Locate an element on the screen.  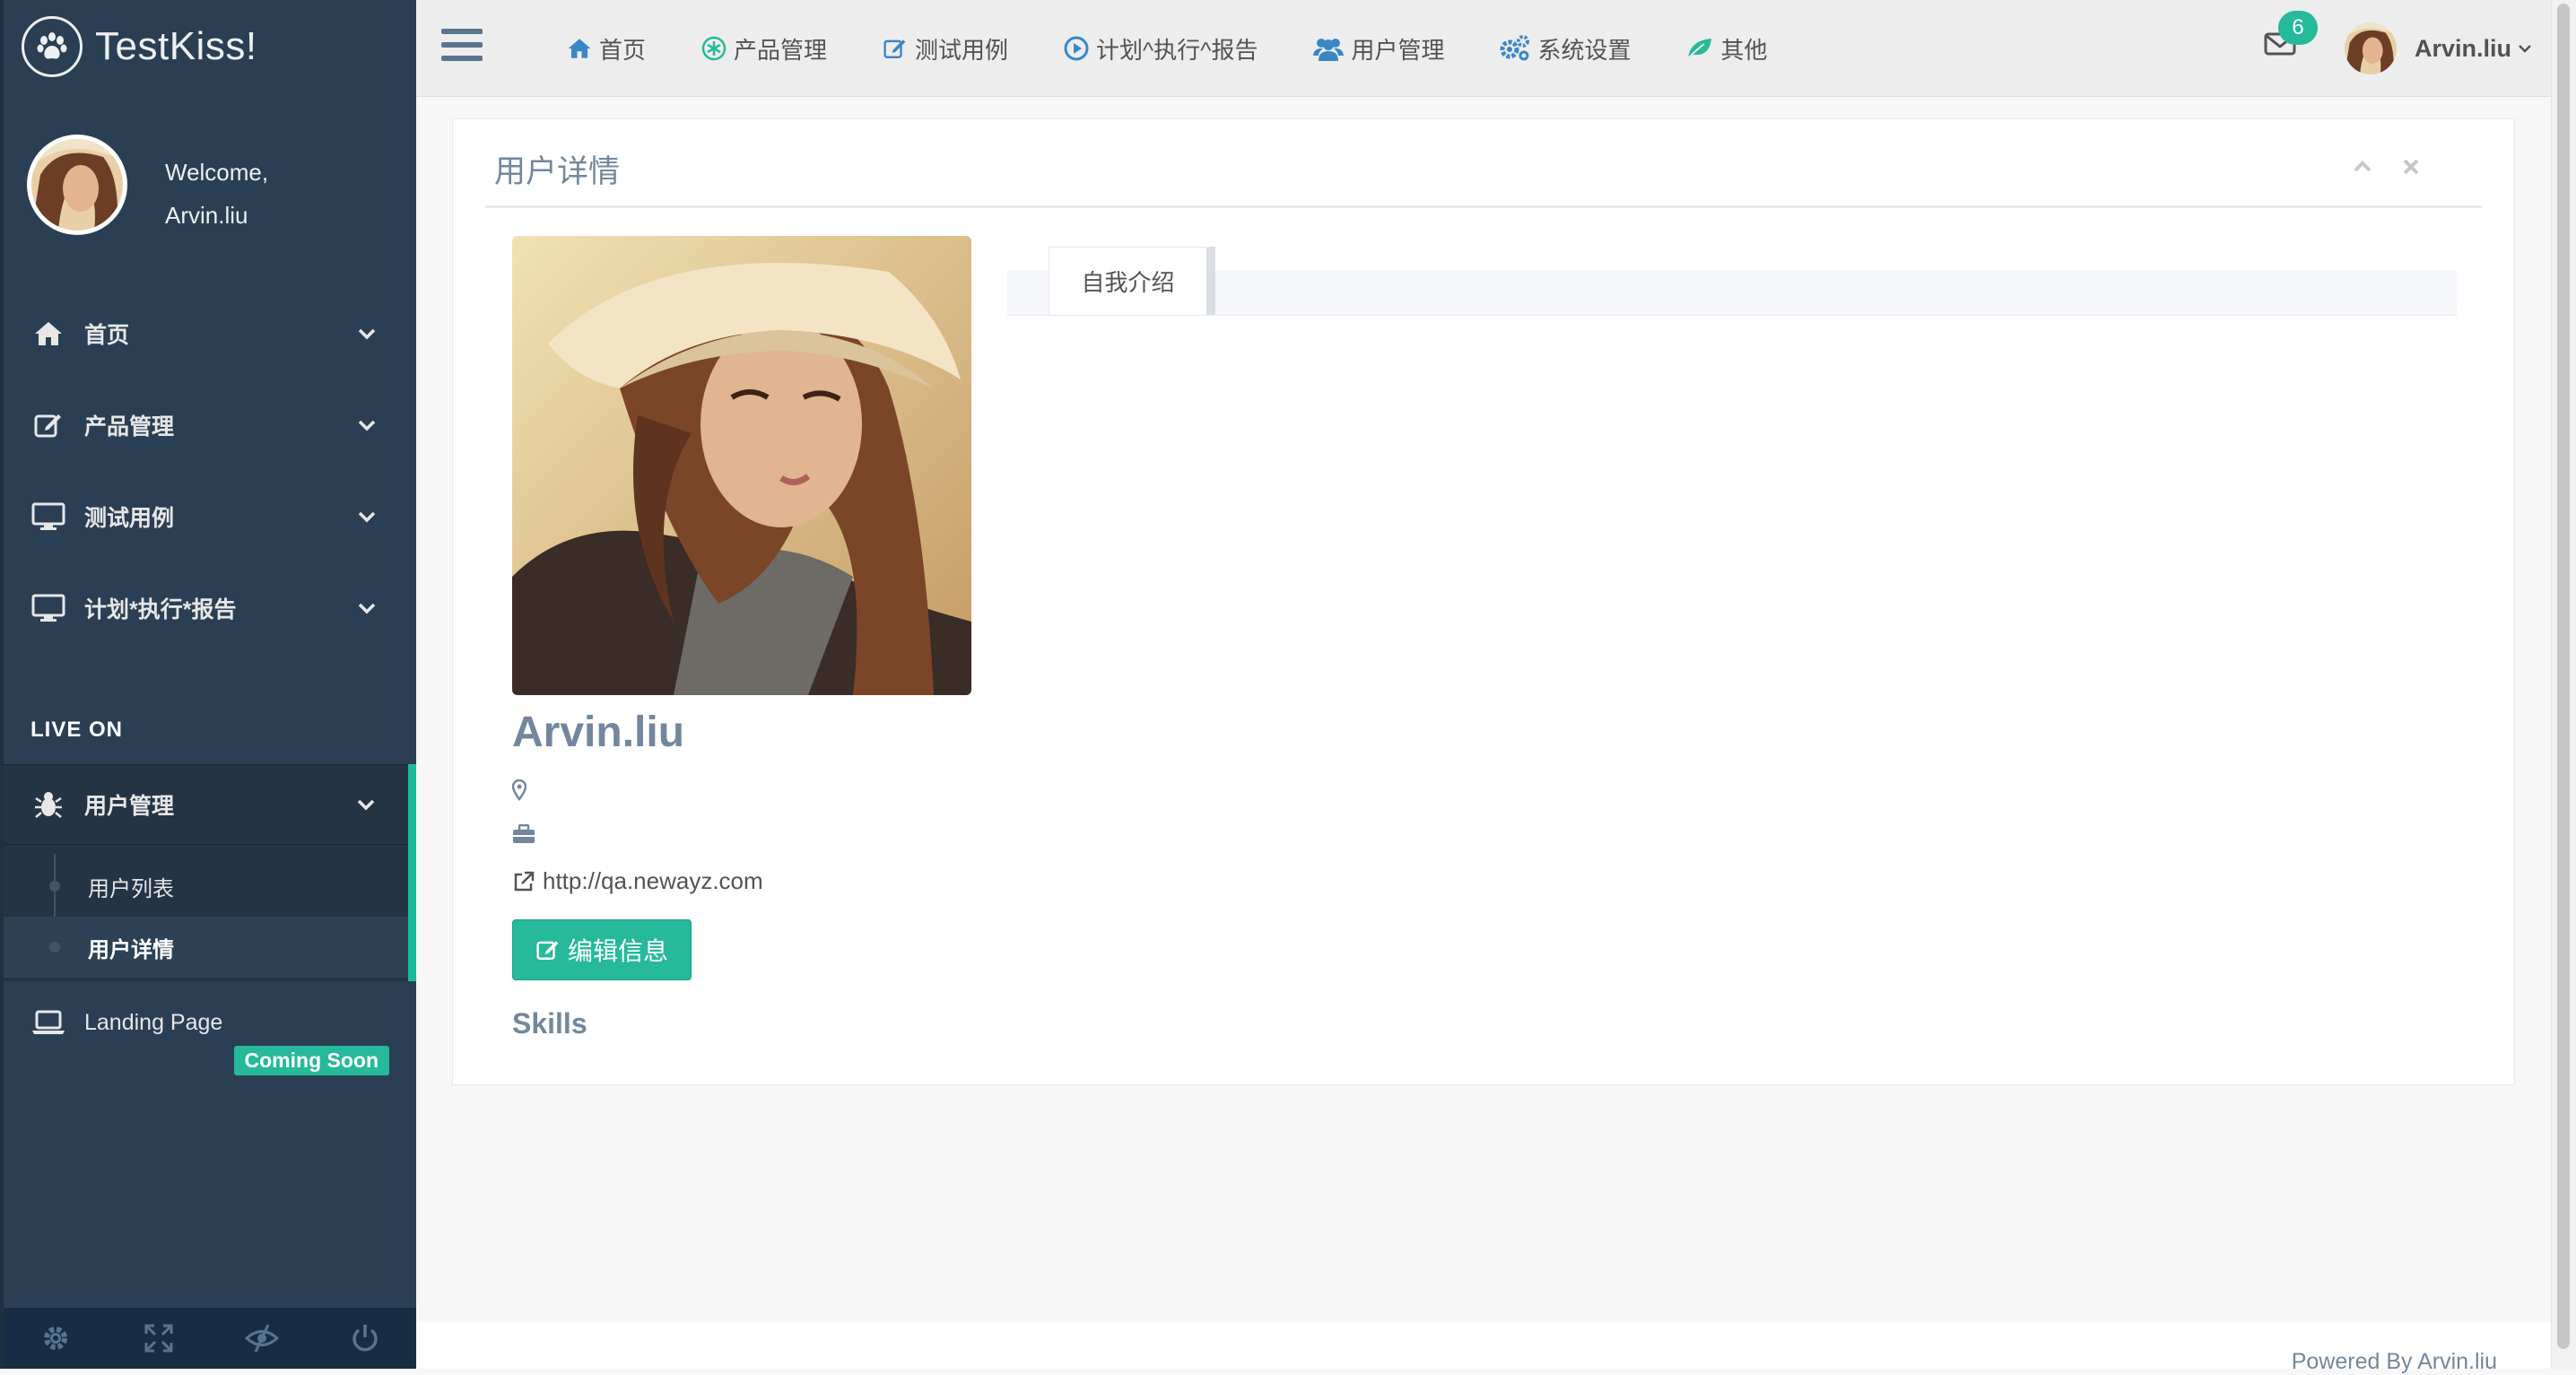
coming-soon-badge: Coming Soon is located at coordinates (311, 1060).